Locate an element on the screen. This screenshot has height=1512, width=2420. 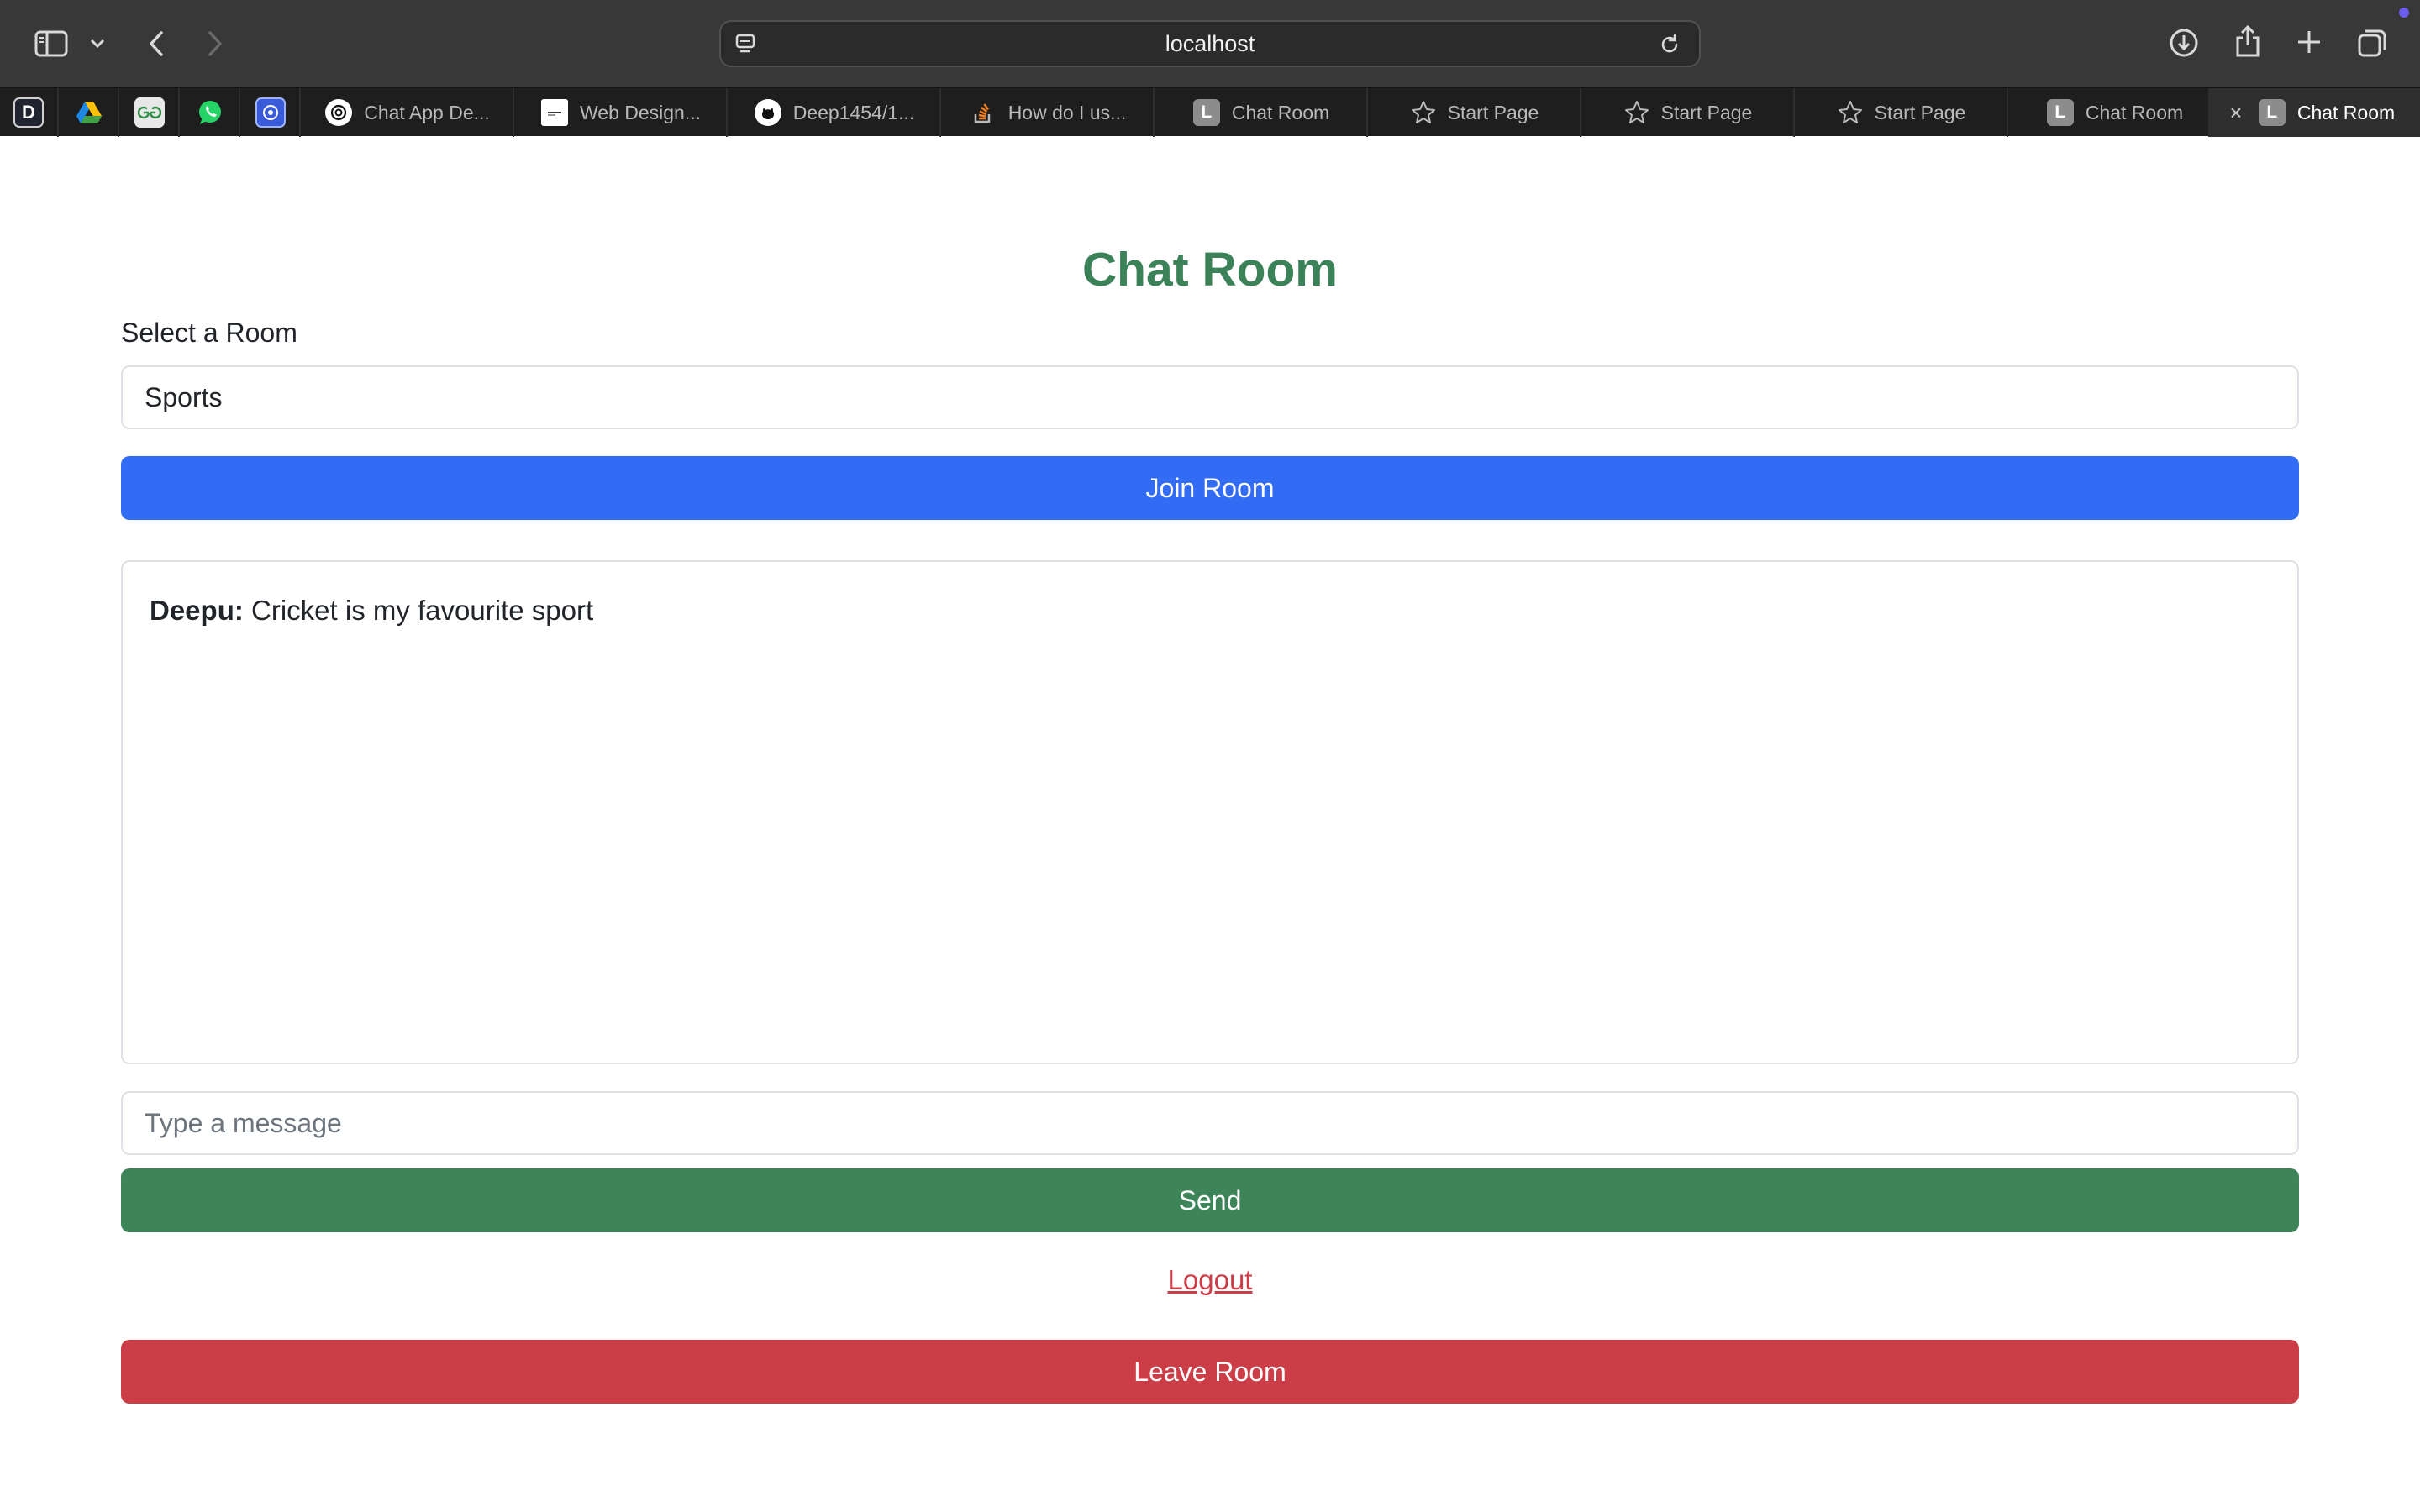
join-room-button: Join Room is located at coordinates (1210, 488).